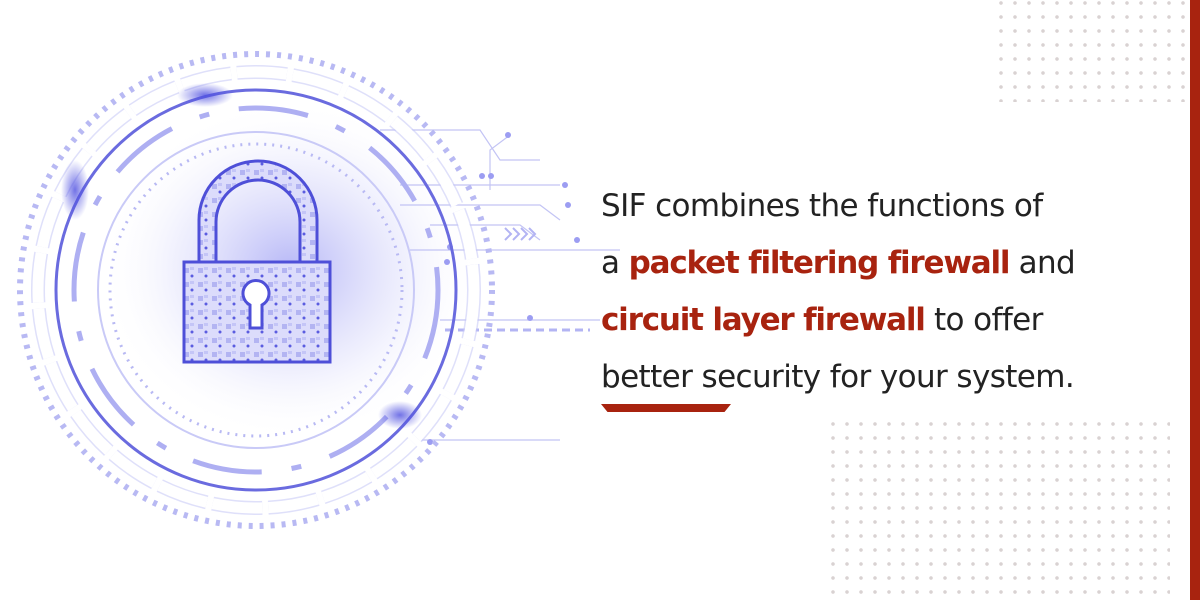 The image size is (1200, 600). I want to click on message-line-2: a packet filtering firewall and, so click(881, 263).